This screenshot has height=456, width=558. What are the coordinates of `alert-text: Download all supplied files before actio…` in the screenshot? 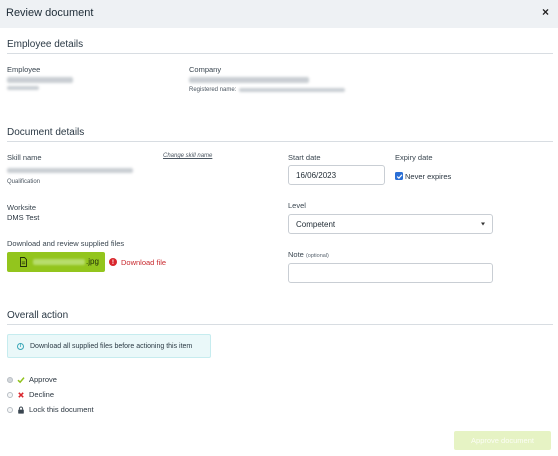 It's located at (111, 346).